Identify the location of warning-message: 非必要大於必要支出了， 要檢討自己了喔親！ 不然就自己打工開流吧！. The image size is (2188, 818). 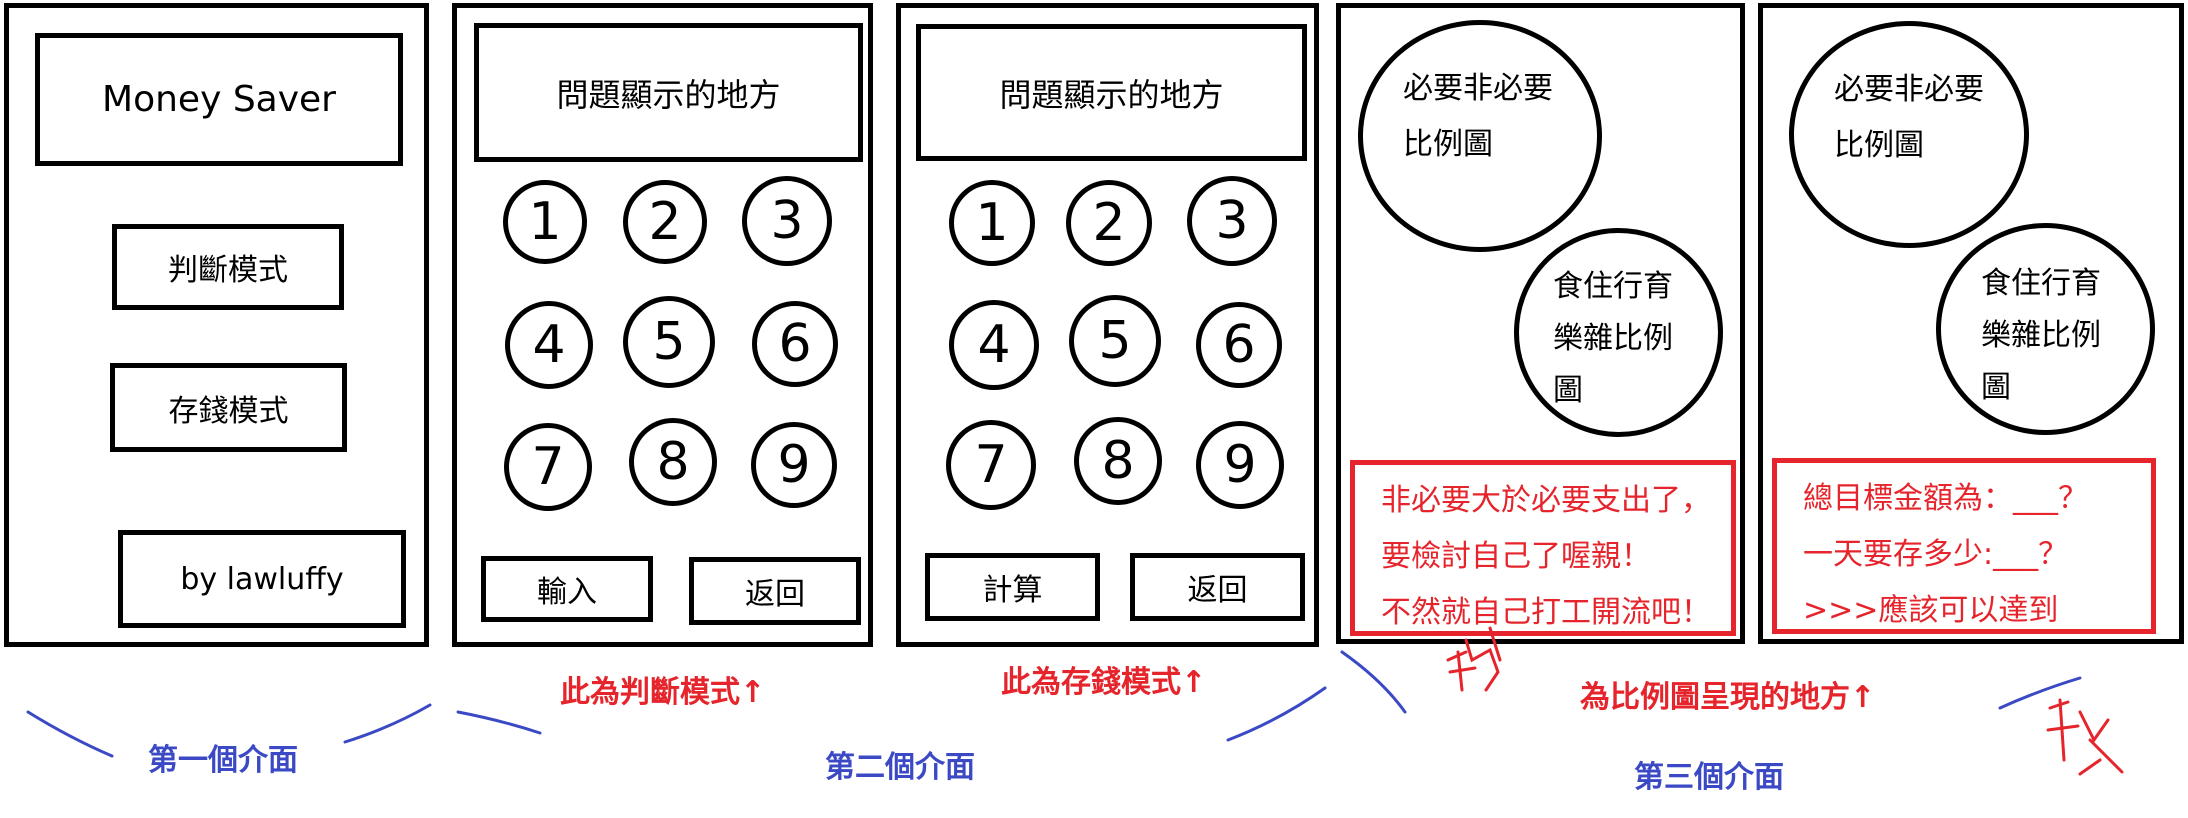
(1543, 548).